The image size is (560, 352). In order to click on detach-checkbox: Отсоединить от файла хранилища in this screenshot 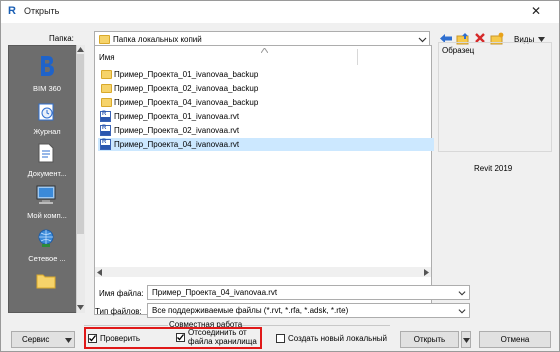, I will do `click(218, 338)`.